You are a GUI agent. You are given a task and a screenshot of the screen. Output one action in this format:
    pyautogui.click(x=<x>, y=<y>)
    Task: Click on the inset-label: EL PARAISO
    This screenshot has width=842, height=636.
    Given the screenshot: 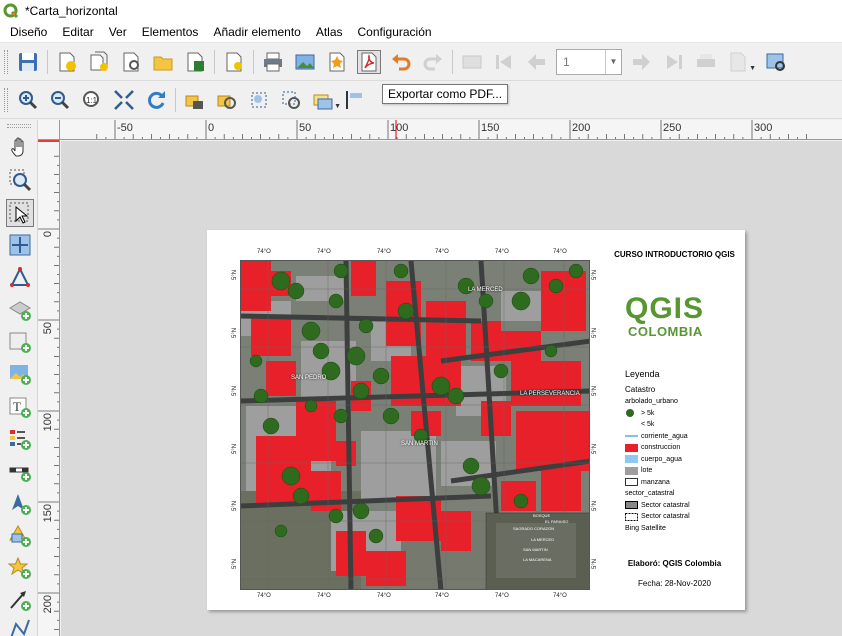 What is the action you would take?
    pyautogui.click(x=557, y=521)
    